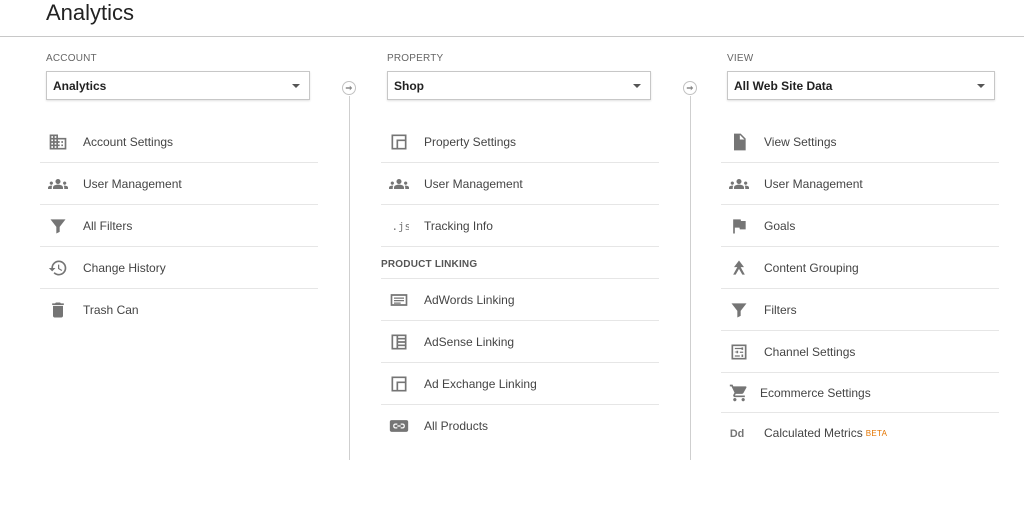 The height and width of the screenshot is (512, 1024). What do you see at coordinates (860, 142) in the screenshot?
I see `view-settings-item: View Settings` at bounding box center [860, 142].